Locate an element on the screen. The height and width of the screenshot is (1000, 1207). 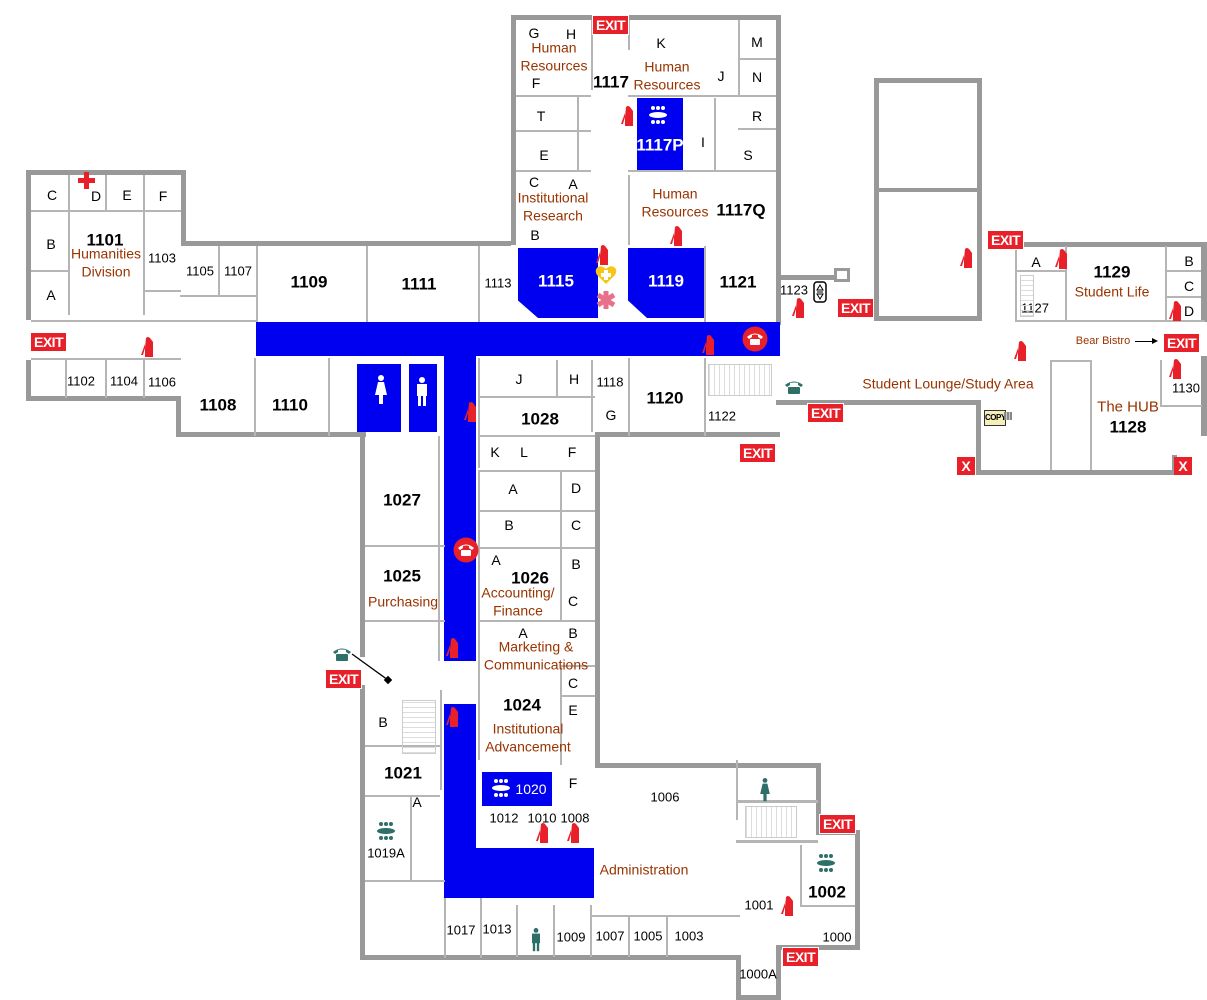
room-label-1122: 1122 is located at coordinates (722, 416).